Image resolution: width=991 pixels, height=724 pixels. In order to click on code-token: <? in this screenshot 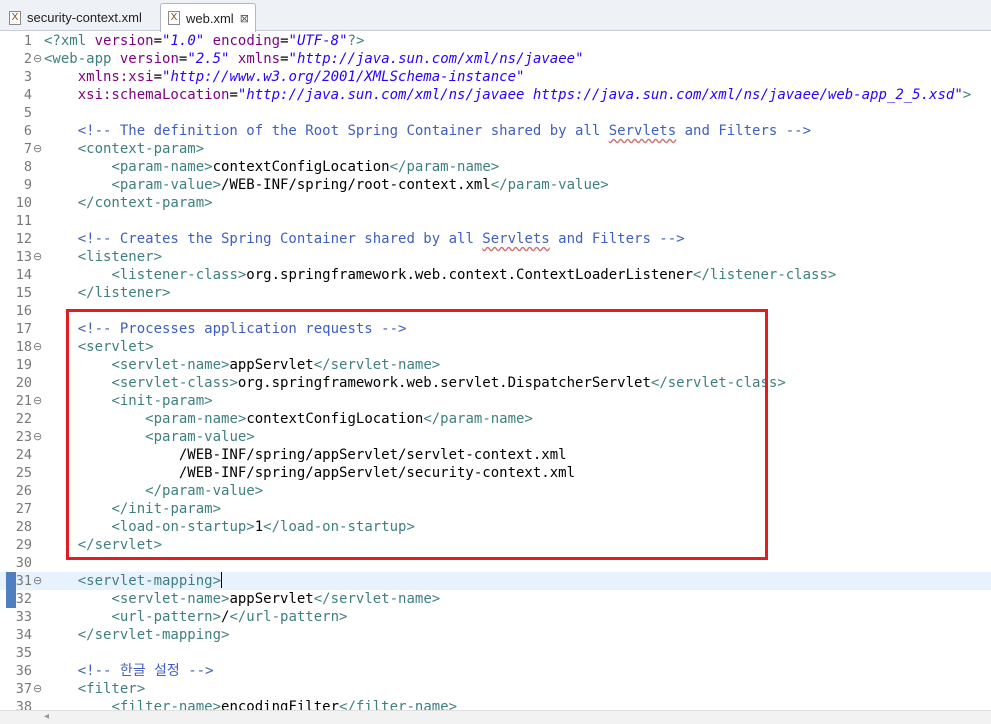, I will do `click(52, 41)`.